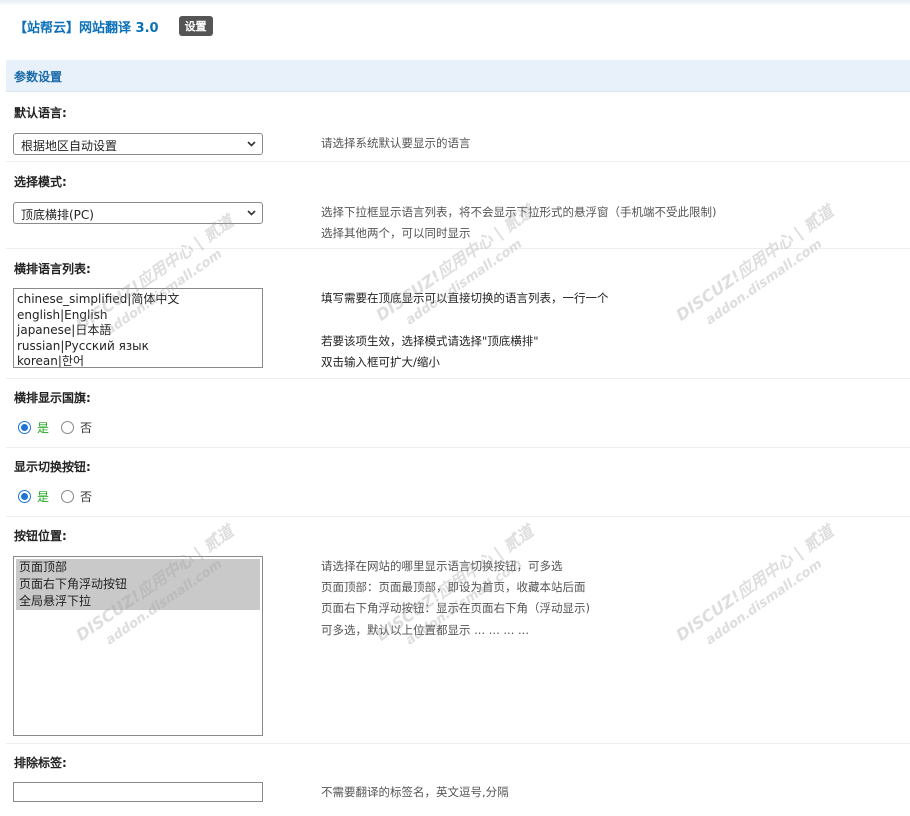  Describe the element at coordinates (50, 361) in the screenshot. I see `language-list-line: korean|한어` at that location.